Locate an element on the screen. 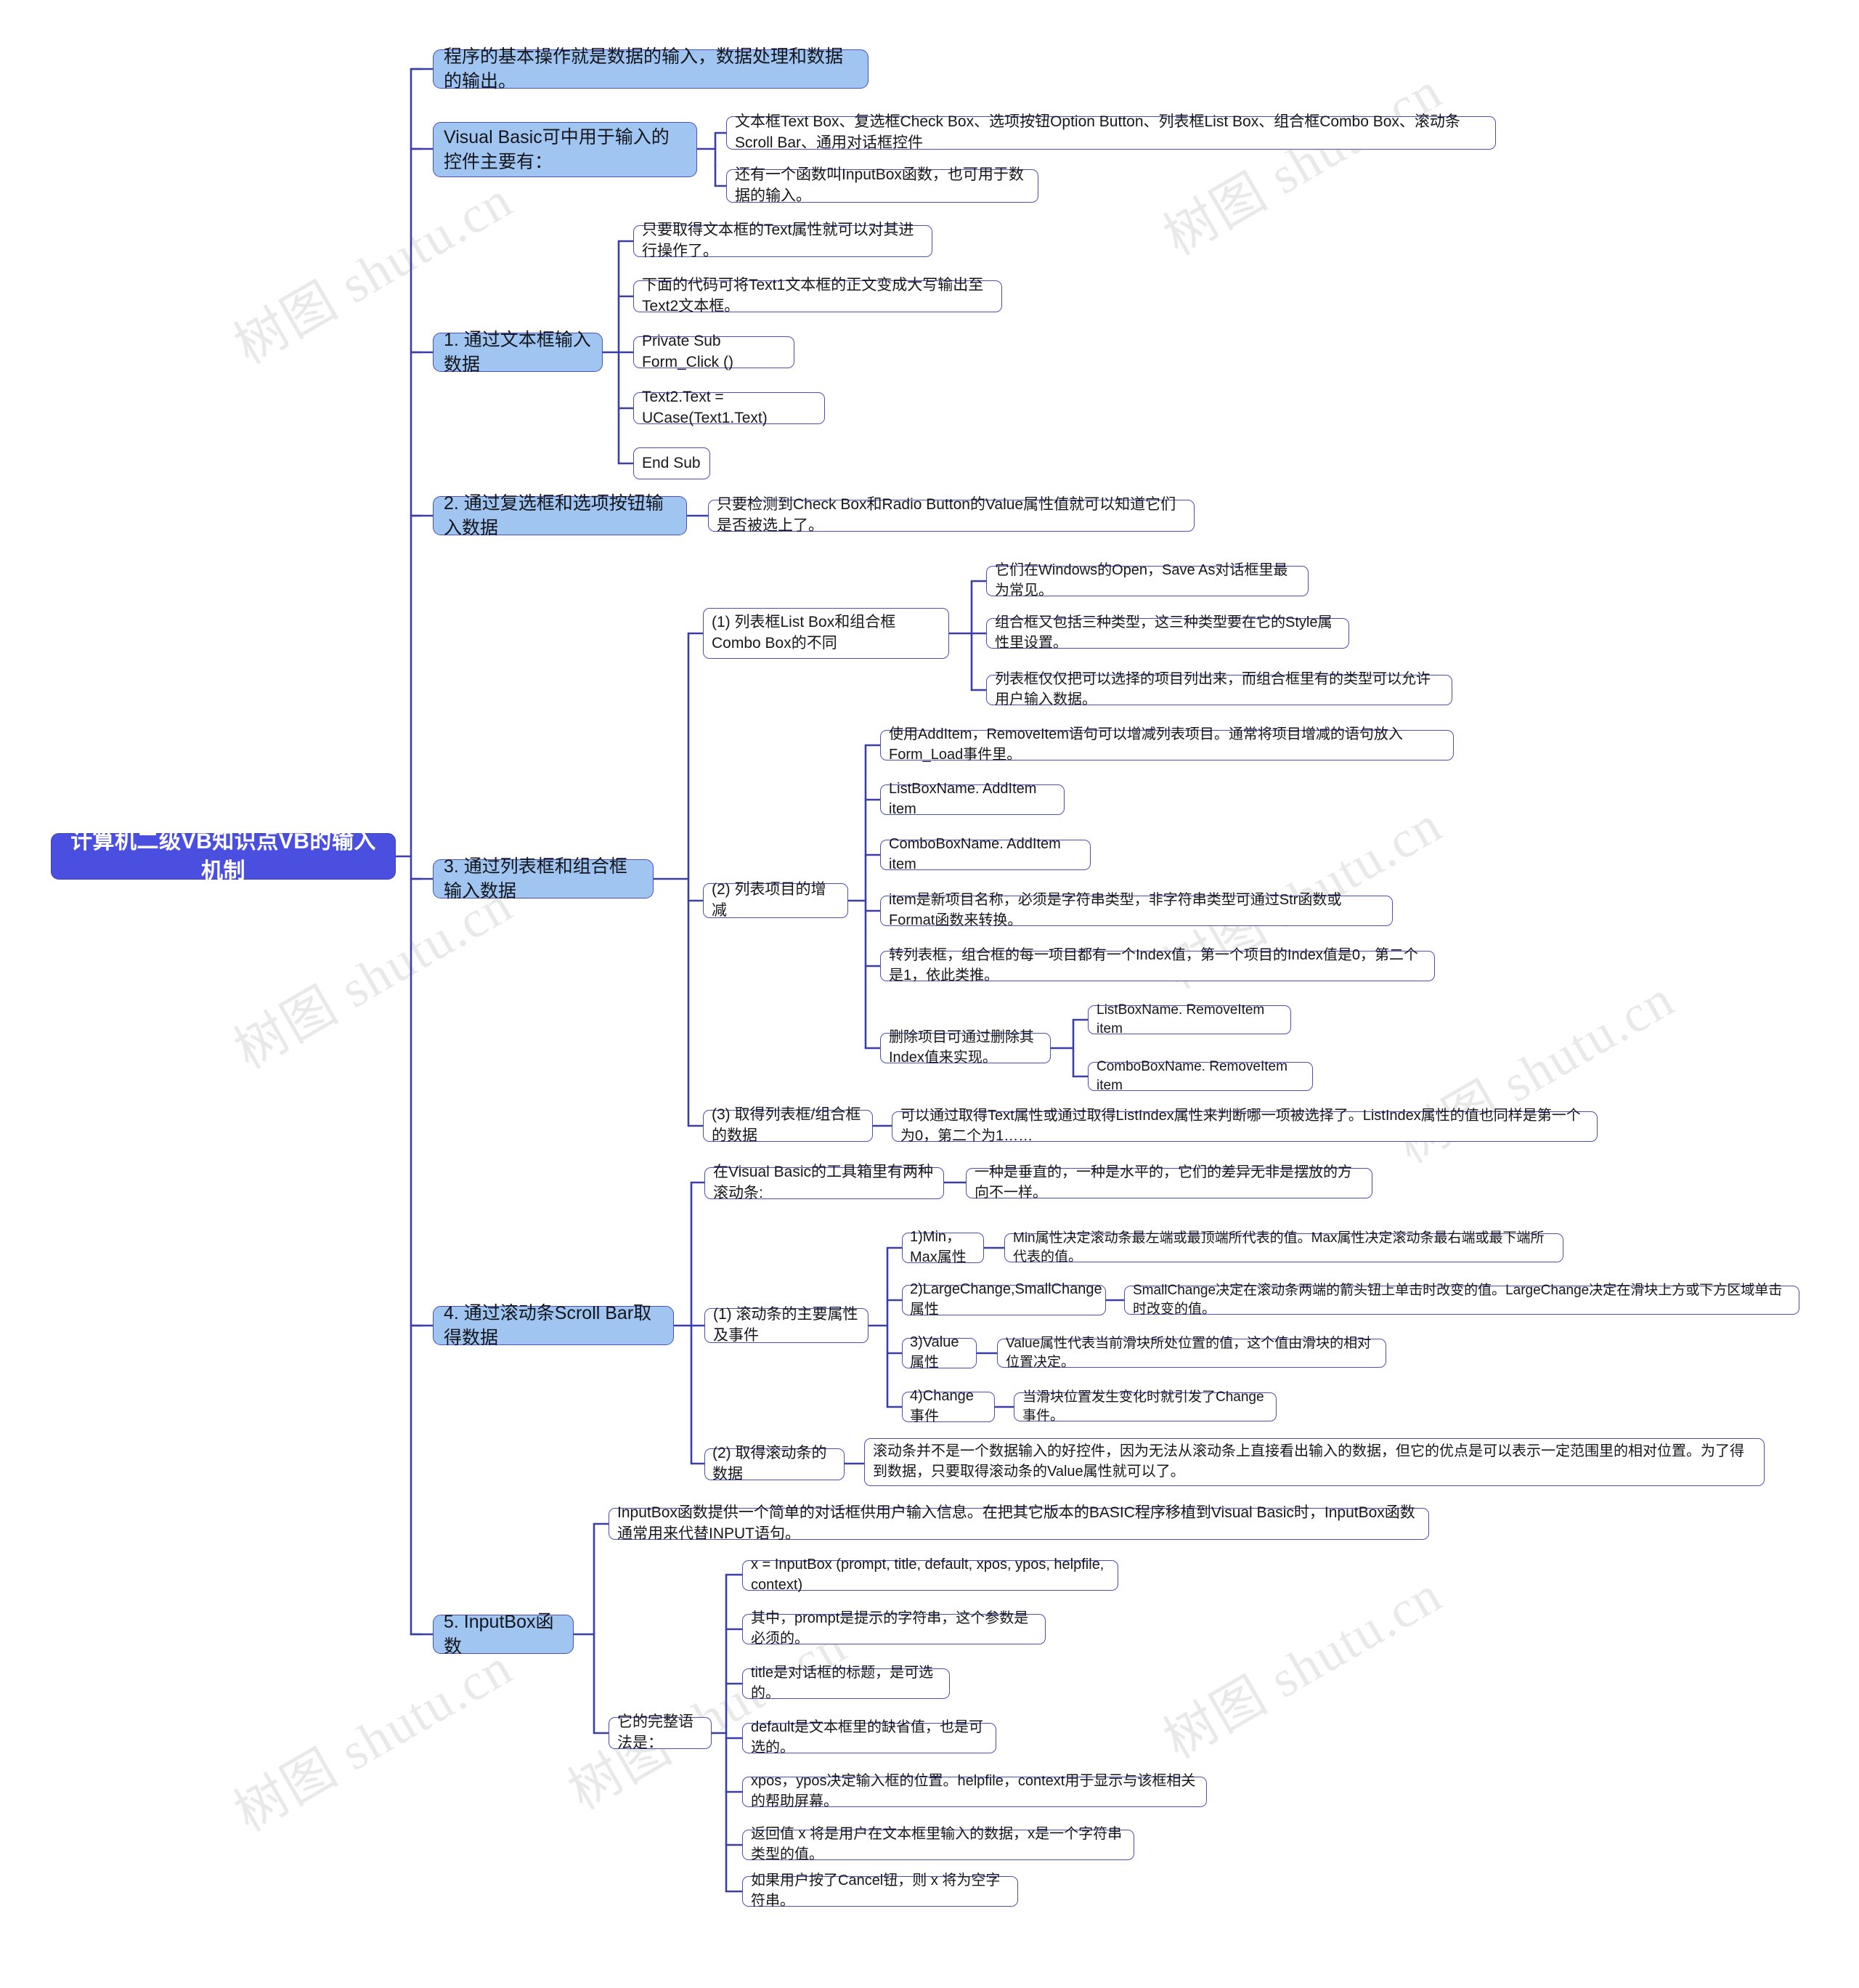 The height and width of the screenshot is (1988, 1859). node-s3-1-title: (1) 列表框List Box和组合框Combo Box的不同 is located at coordinates (826, 633).